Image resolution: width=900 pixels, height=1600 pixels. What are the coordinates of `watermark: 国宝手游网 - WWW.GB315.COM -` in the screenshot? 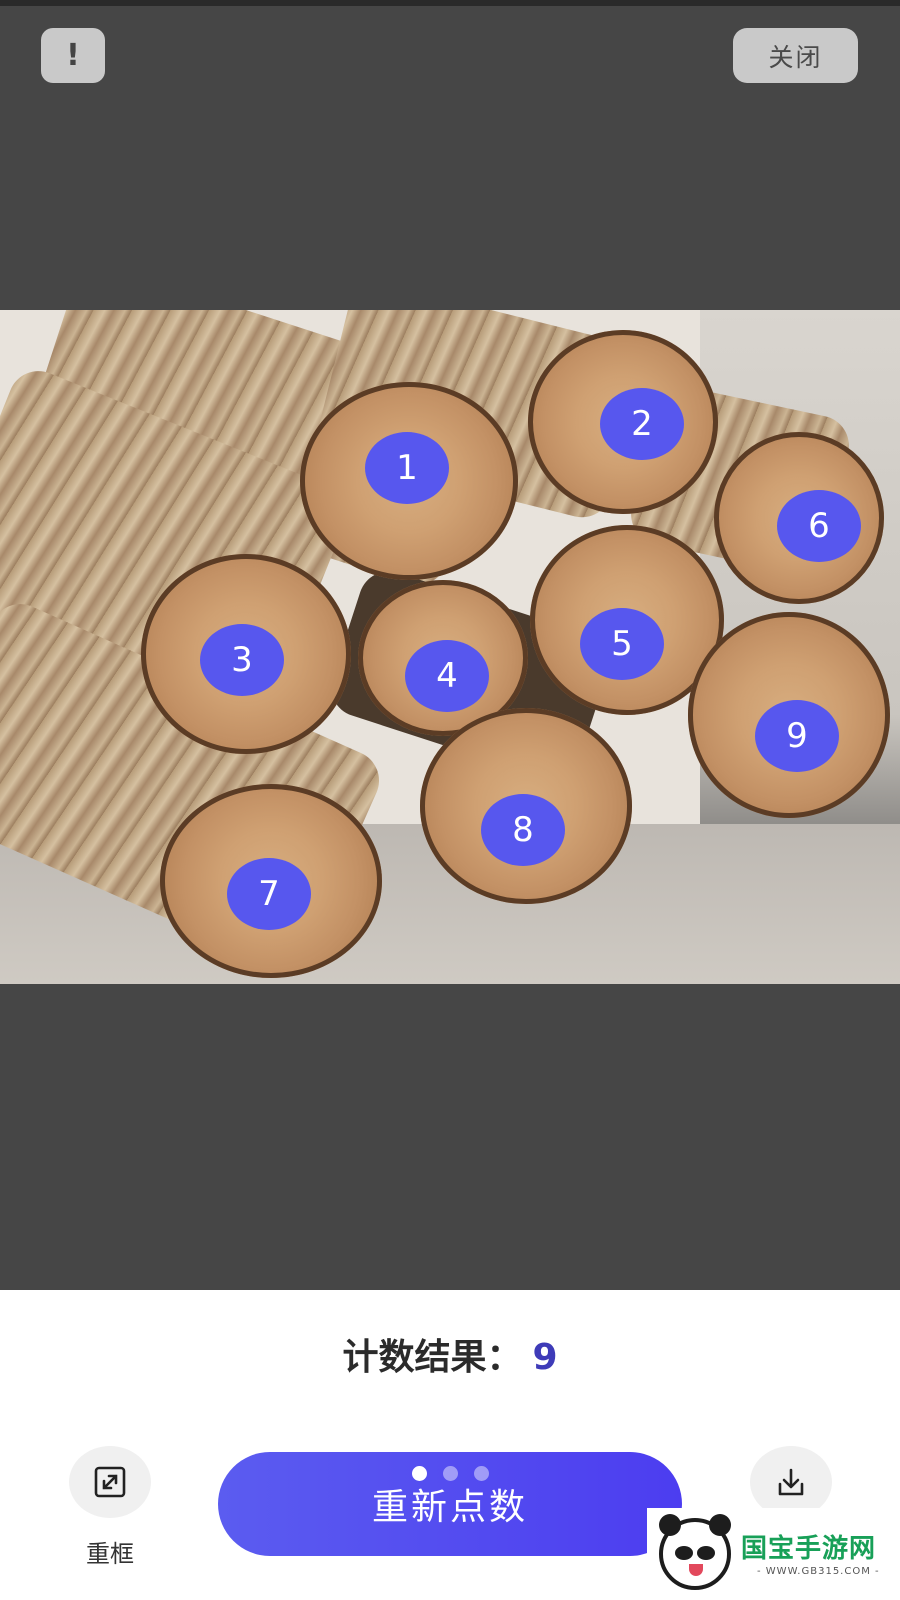 It's located at (773, 1554).